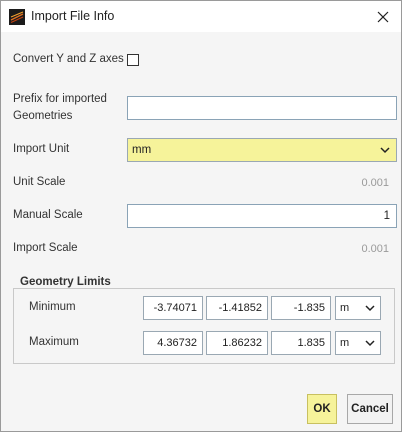 The height and width of the screenshot is (432, 402). I want to click on app-logo-icon, so click(17, 17).